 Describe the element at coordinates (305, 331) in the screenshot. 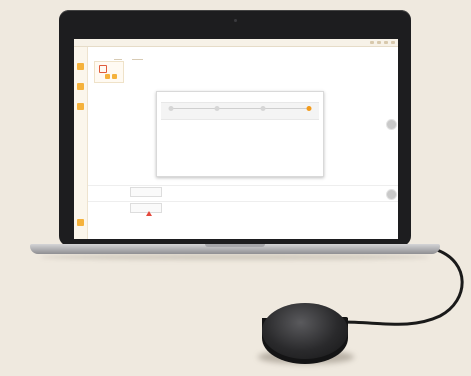

I see `device-top` at that location.